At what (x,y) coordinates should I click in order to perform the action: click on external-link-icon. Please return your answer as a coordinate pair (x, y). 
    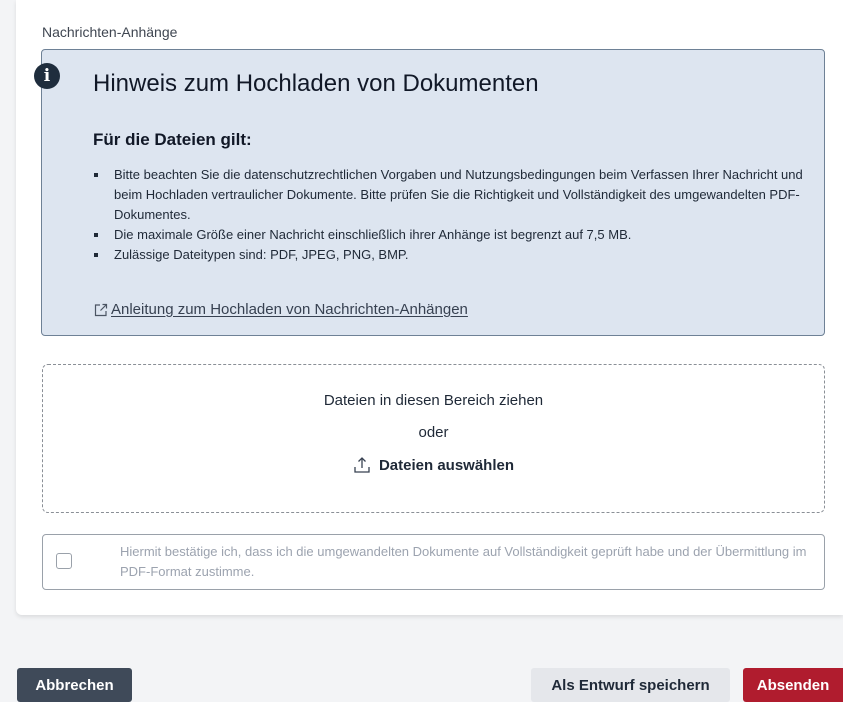
    Looking at the image, I should click on (101, 309).